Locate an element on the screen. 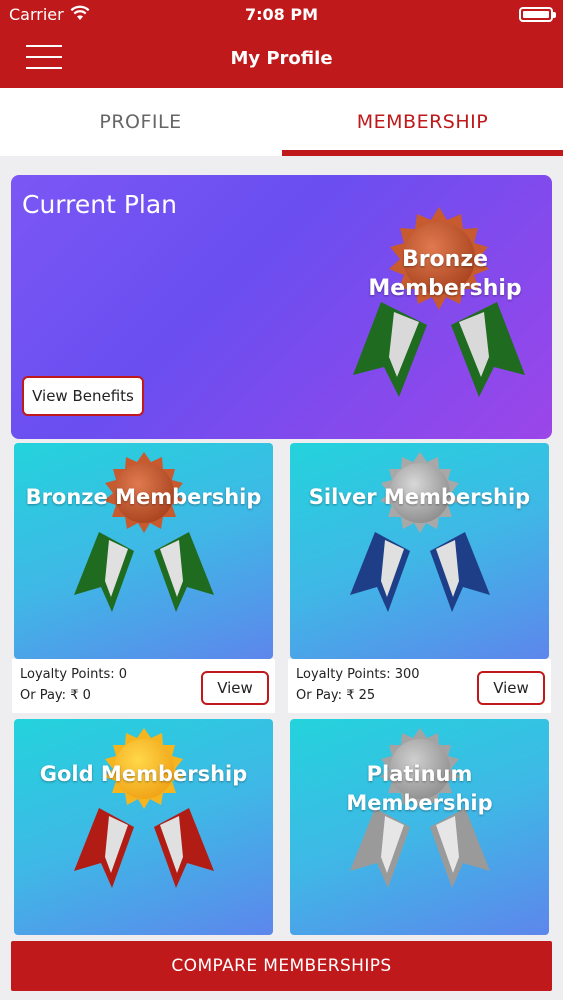 The width and height of the screenshot is (563, 1000). battery-icon is located at coordinates (537, 14).